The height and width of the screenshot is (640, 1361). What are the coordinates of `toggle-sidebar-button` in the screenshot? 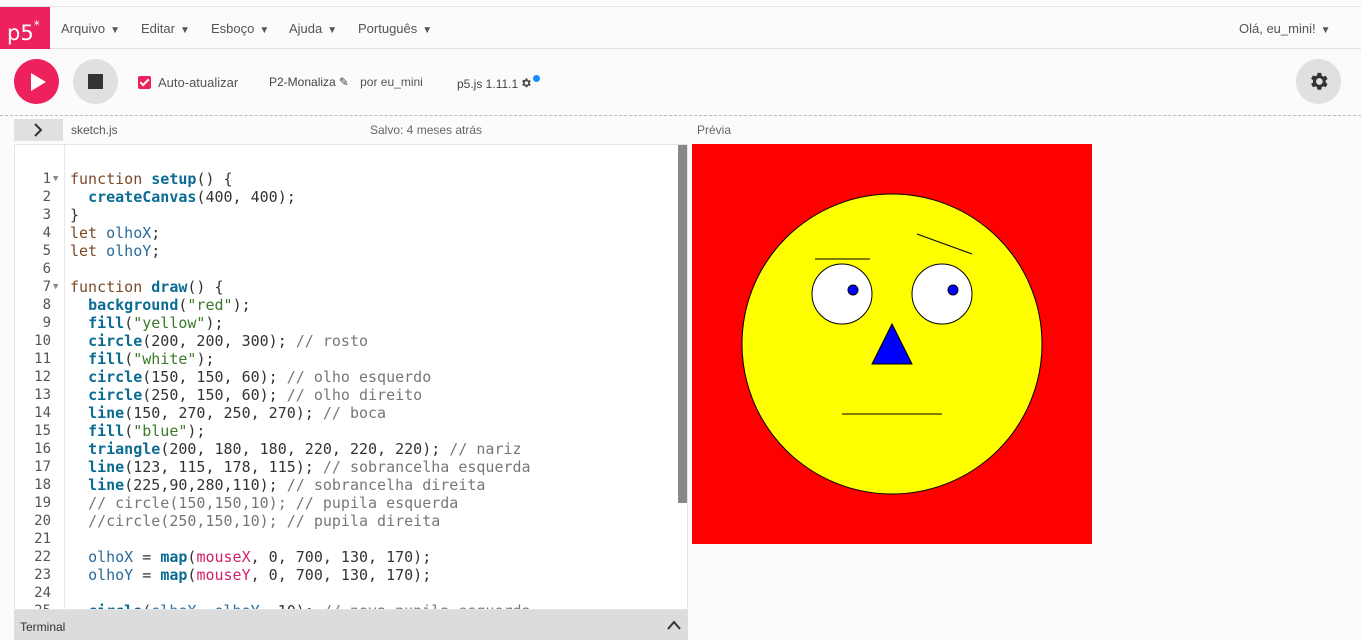 It's located at (38, 130).